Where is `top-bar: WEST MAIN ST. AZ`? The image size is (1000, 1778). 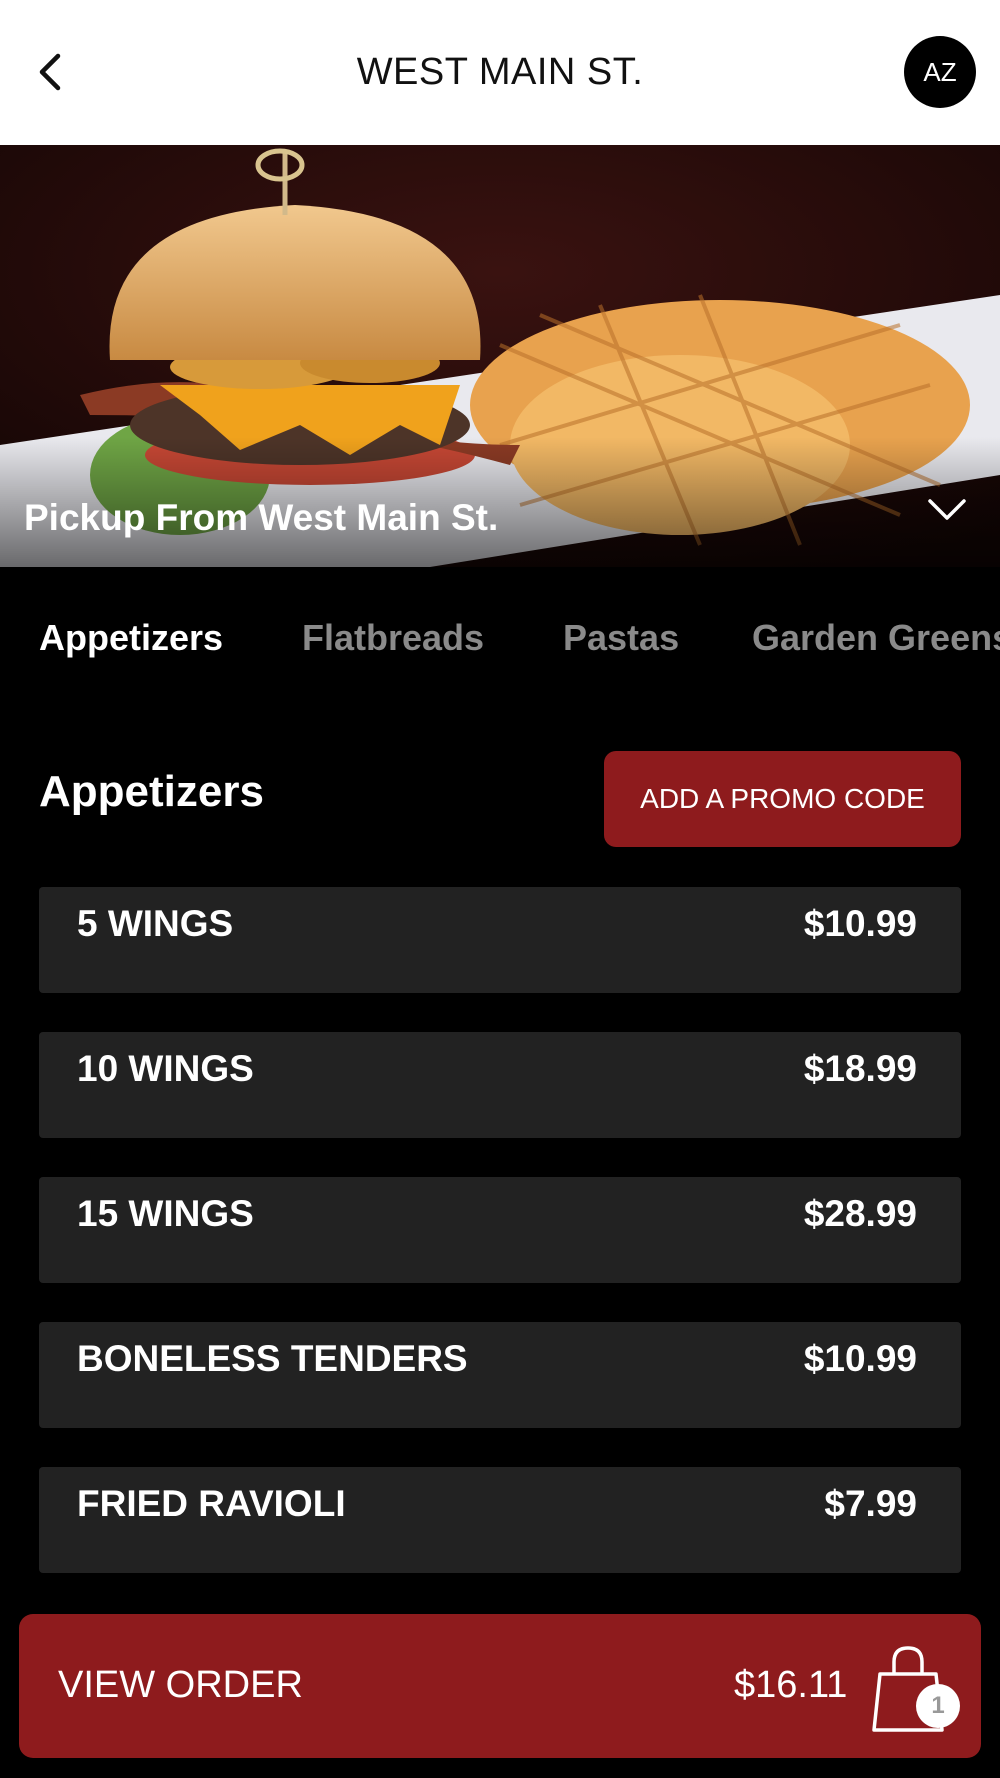
top-bar: WEST MAIN ST. AZ is located at coordinates (500, 72).